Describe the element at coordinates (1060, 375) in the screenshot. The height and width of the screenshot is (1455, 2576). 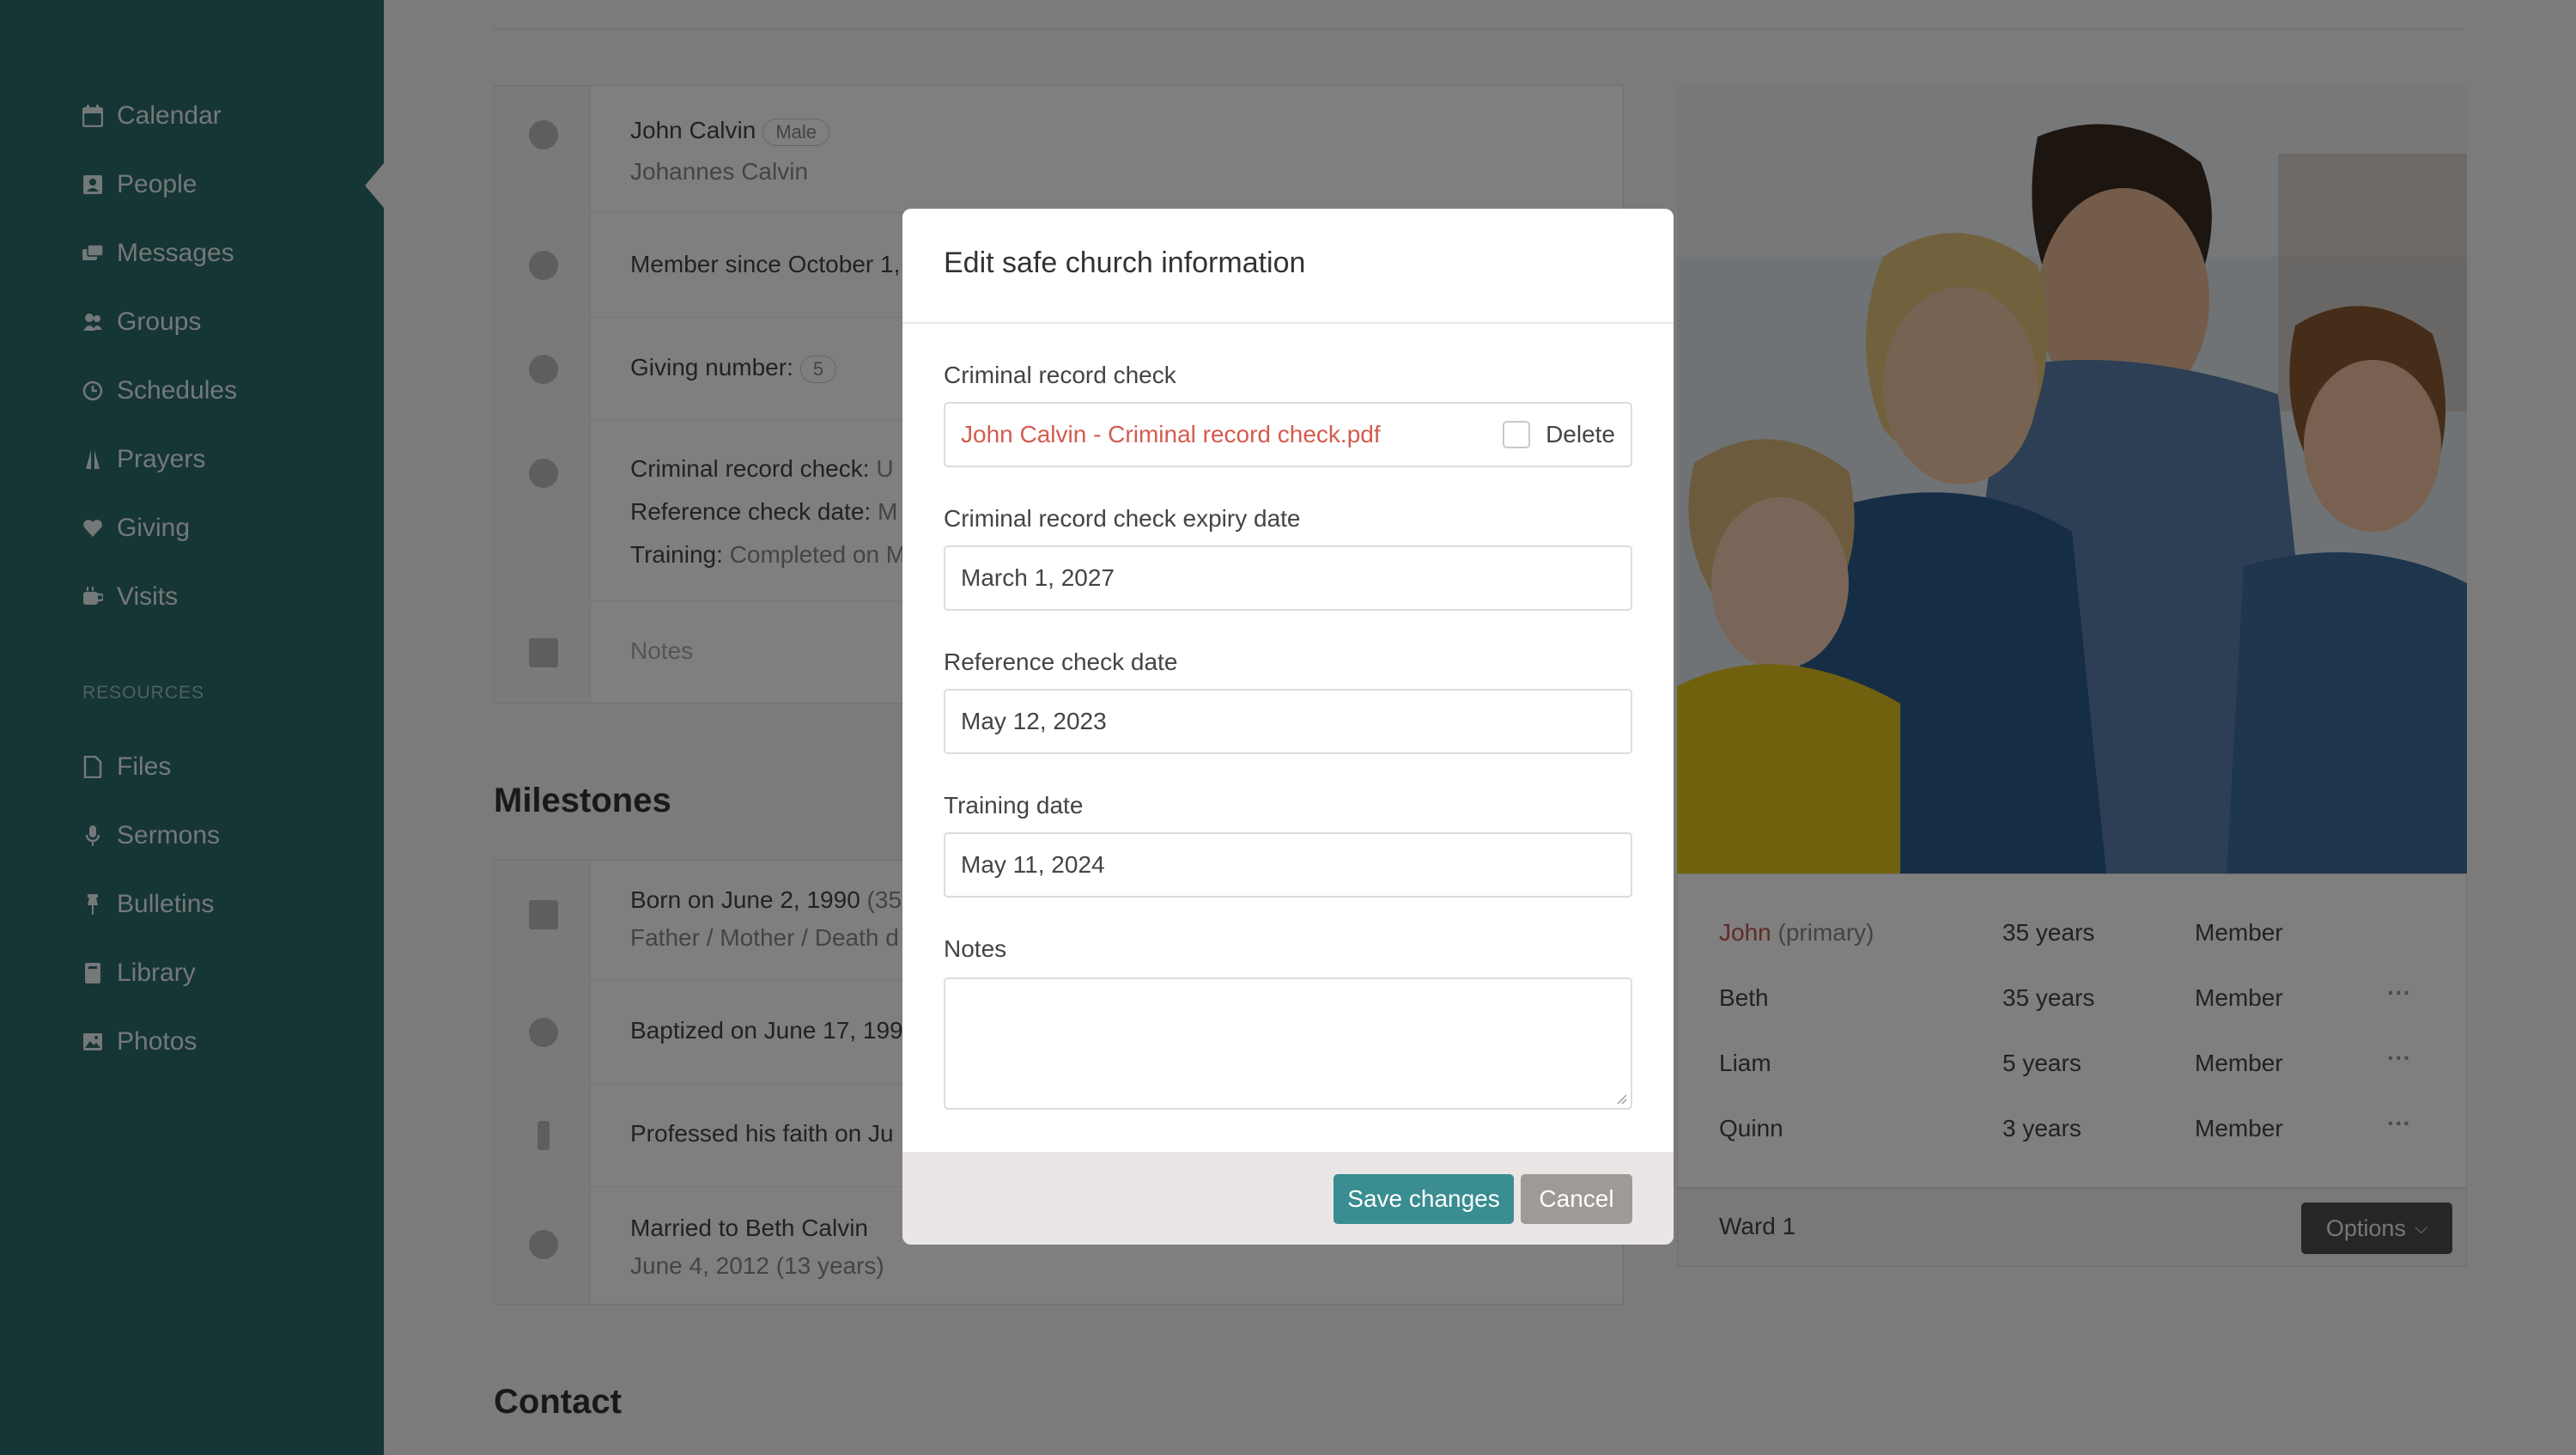
I see `crc-field-label: Criminal record check` at that location.